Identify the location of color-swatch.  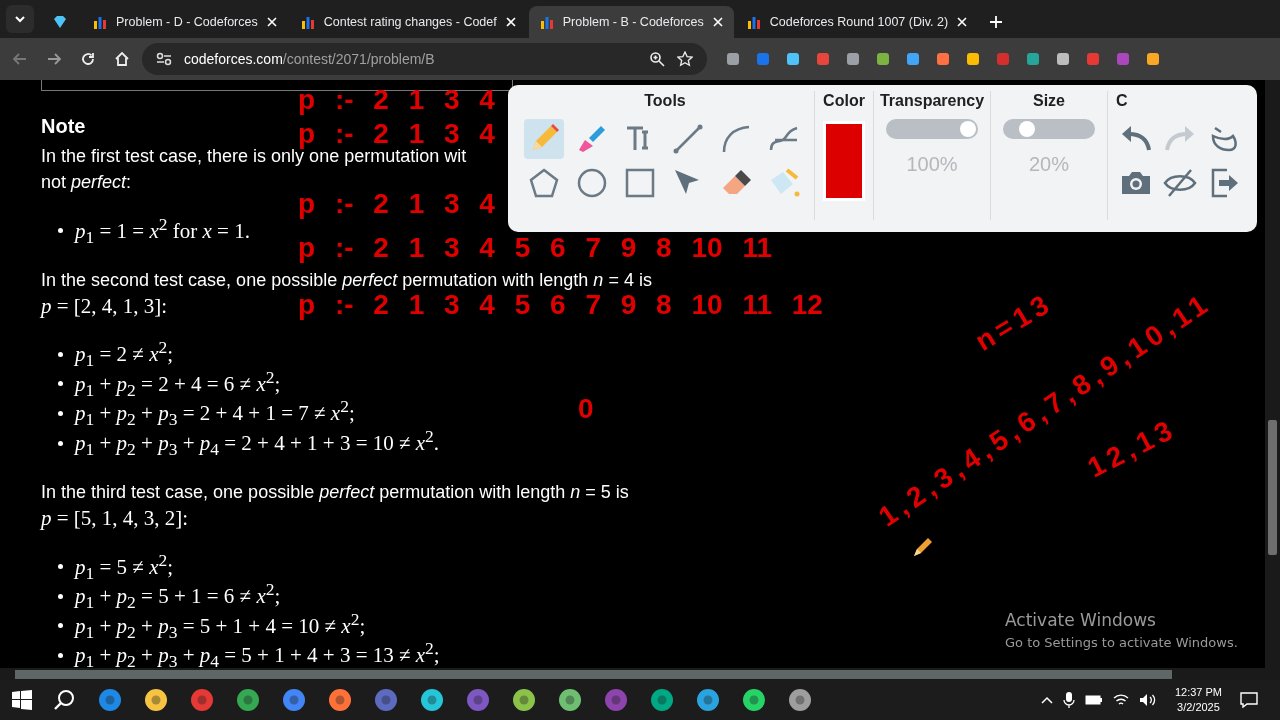
(844, 161).